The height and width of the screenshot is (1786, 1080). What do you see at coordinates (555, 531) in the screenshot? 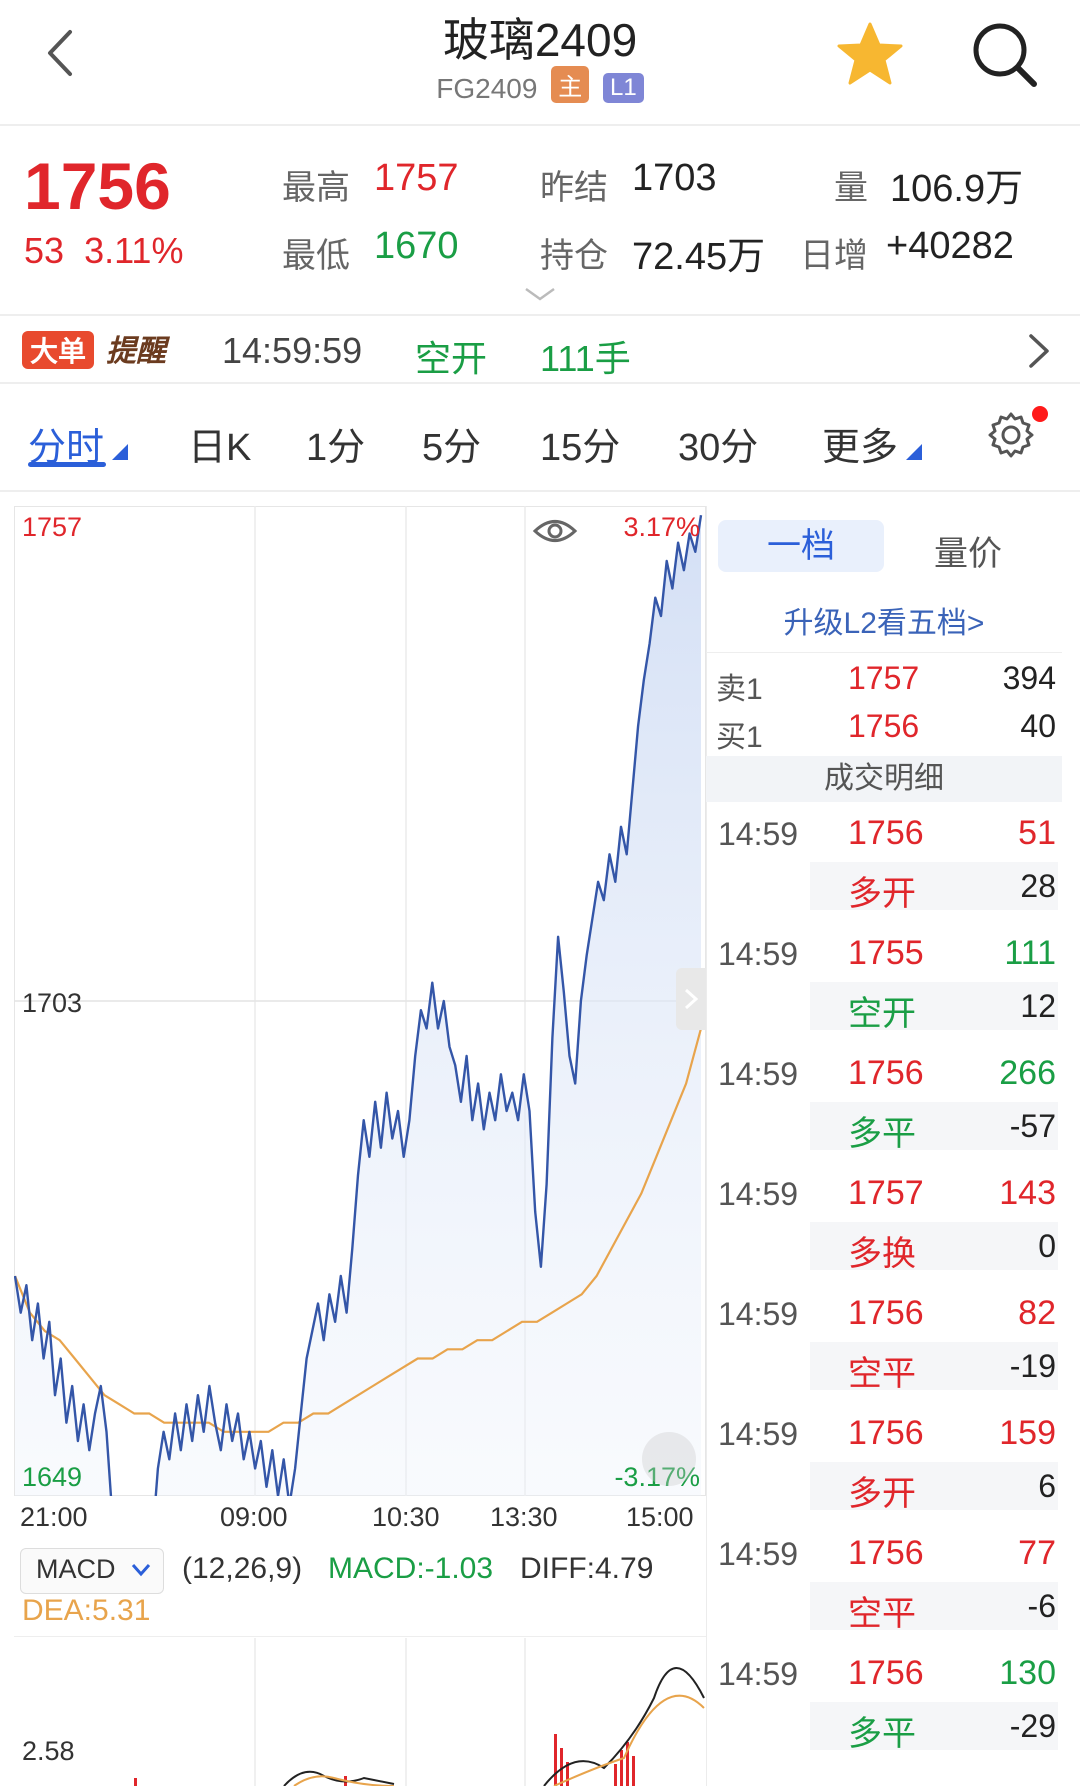
I see `eye-icon` at bounding box center [555, 531].